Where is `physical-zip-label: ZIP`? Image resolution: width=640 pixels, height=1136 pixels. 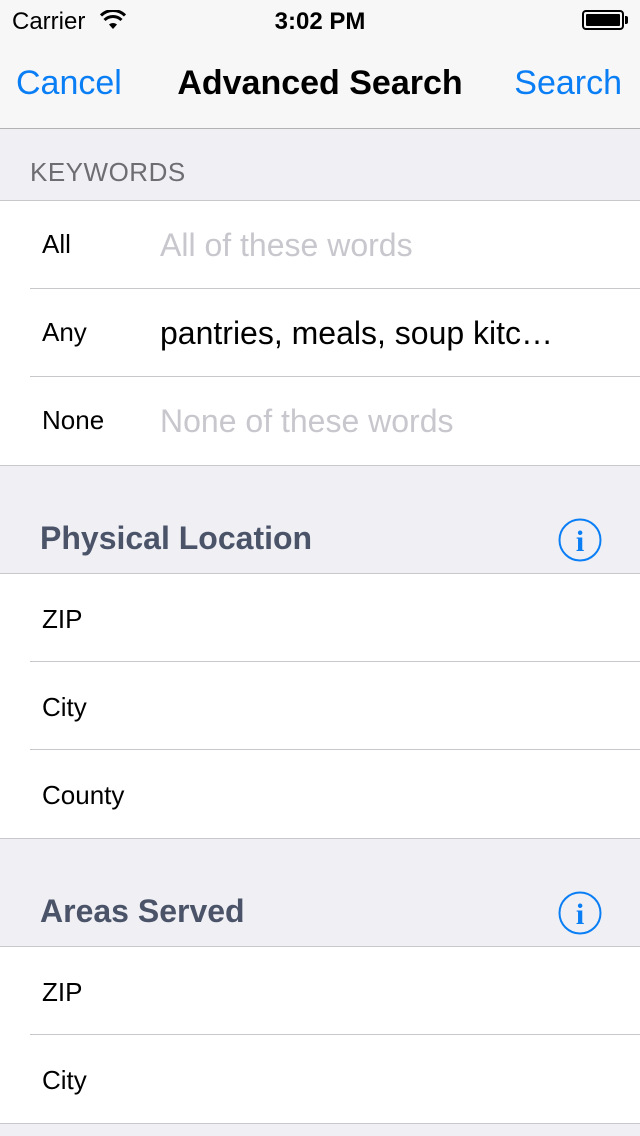 physical-zip-label: ZIP is located at coordinates (62, 619).